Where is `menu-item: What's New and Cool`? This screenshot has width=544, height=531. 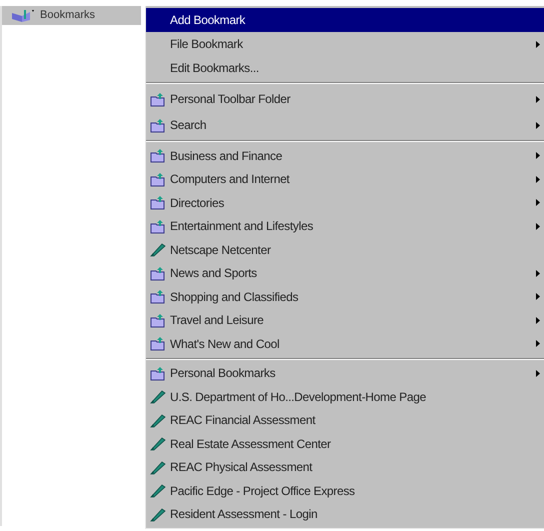
menu-item: What's New and Cool is located at coordinates (345, 344).